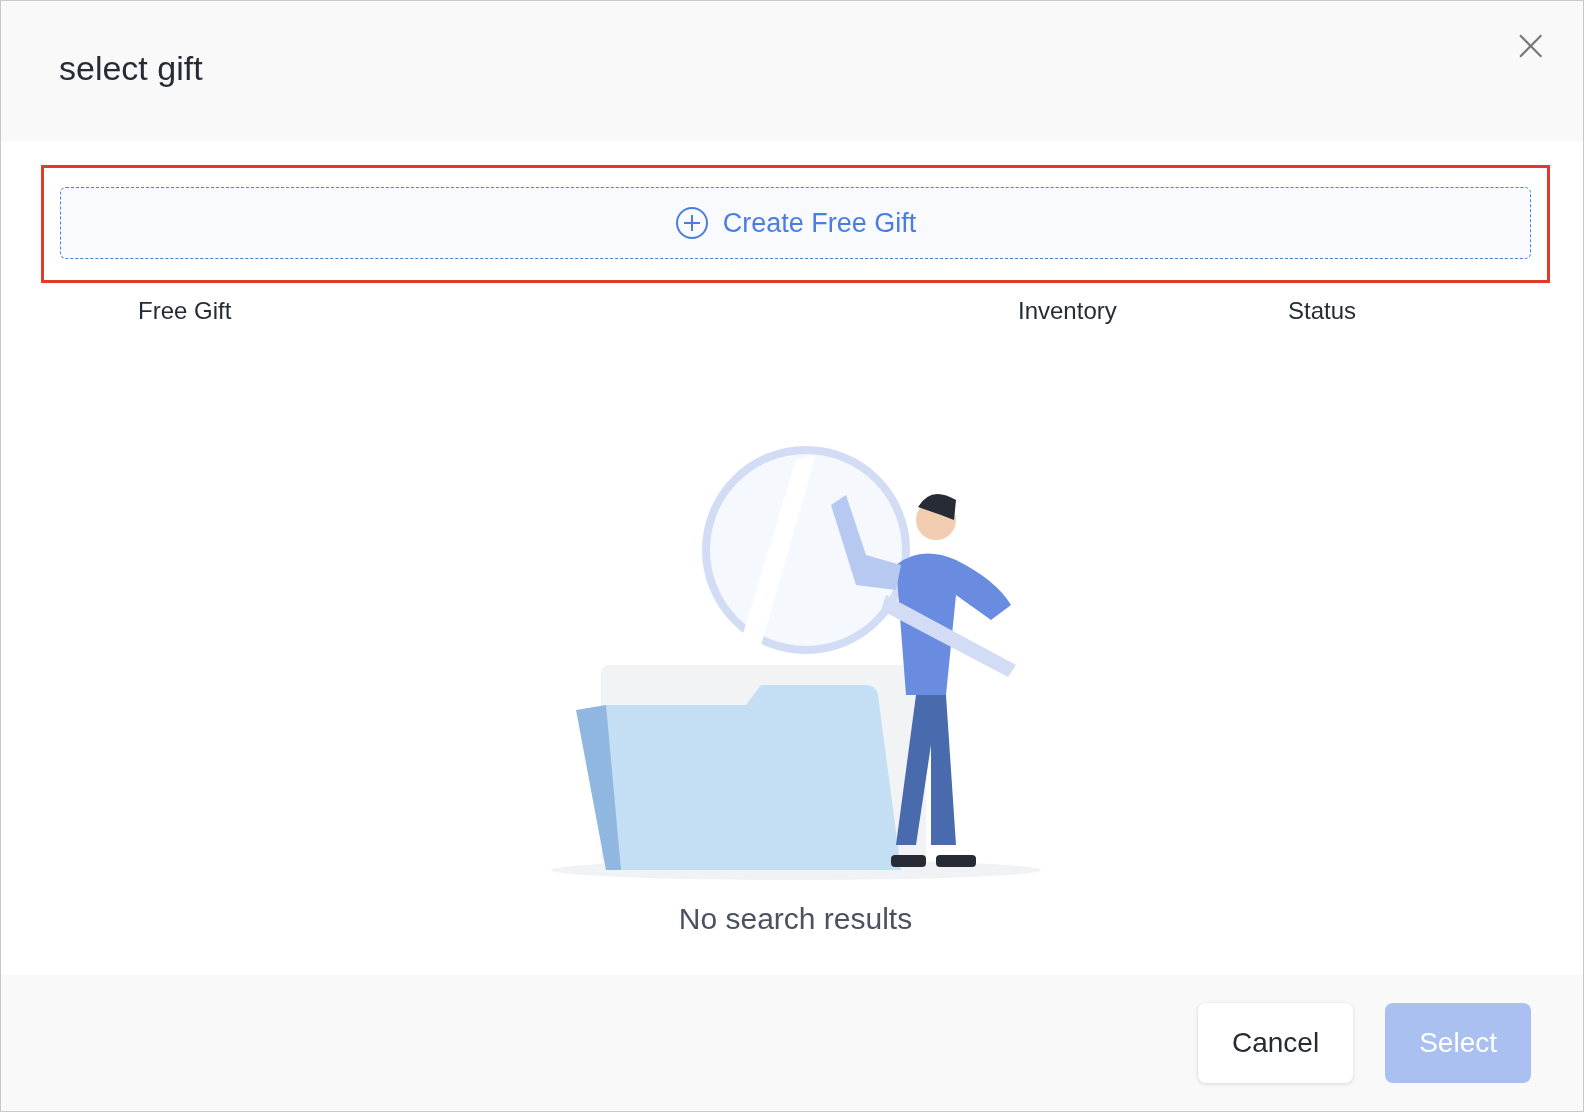 The height and width of the screenshot is (1112, 1584). Describe the element at coordinates (795, 223) in the screenshot. I see `create-free-gift-button: Create Free Gift` at that location.